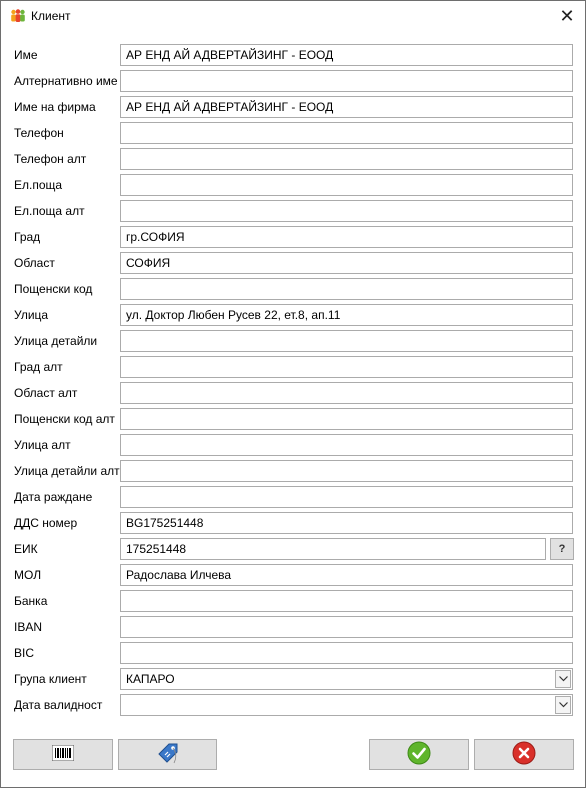 The image size is (586, 788). I want to click on field-row-name: Име, so click(293, 55).